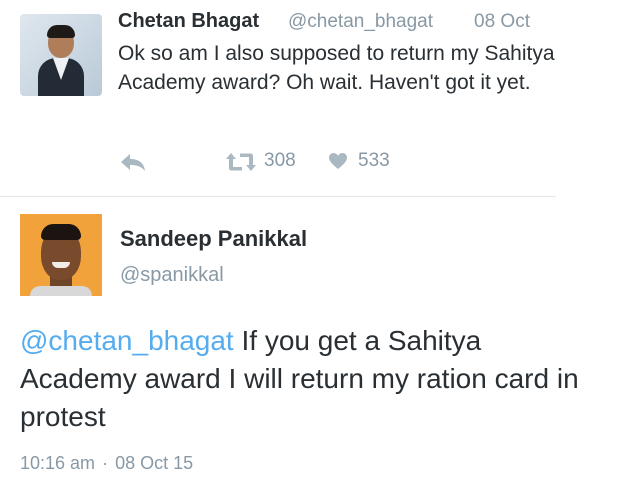 This screenshot has width=628, height=496. I want to click on tweet2-time: 10:16 am, so click(58, 463).